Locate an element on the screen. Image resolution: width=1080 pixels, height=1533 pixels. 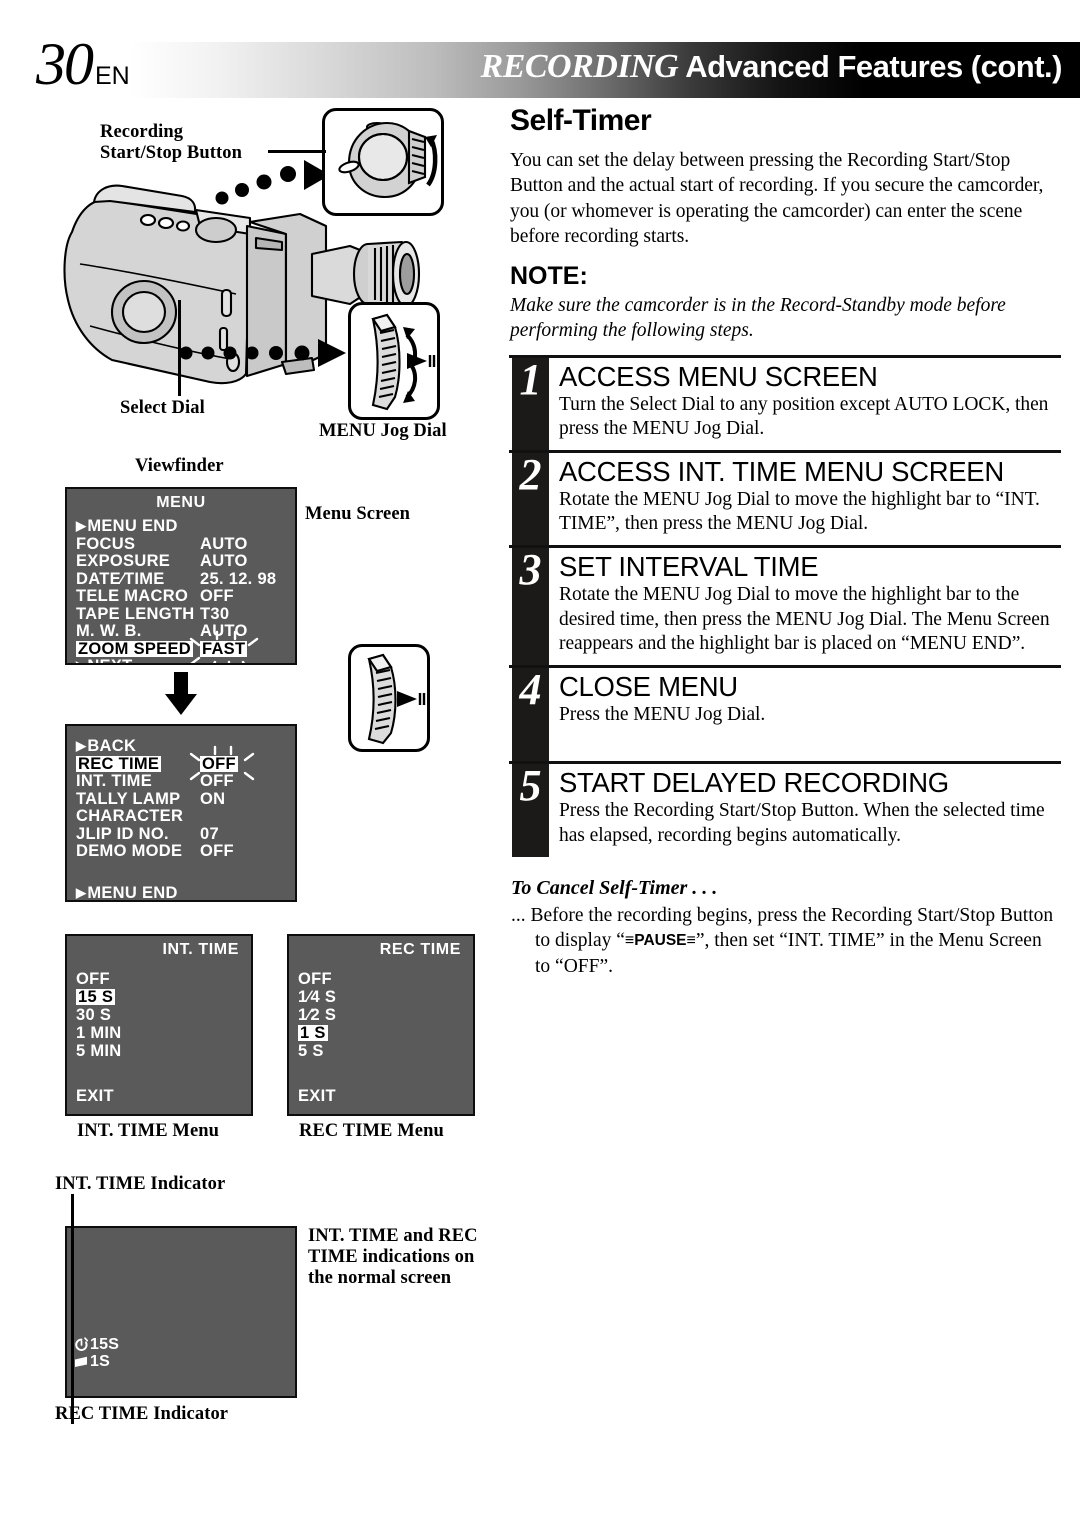
menu-jog-dial-press-drawing is located at coordinates (396, 699).